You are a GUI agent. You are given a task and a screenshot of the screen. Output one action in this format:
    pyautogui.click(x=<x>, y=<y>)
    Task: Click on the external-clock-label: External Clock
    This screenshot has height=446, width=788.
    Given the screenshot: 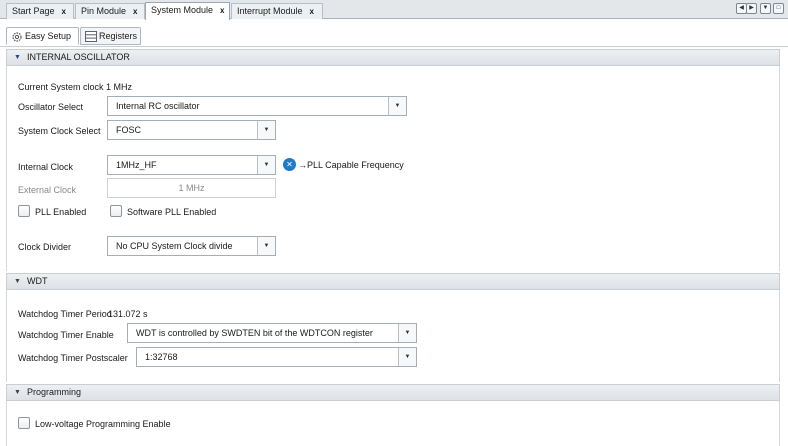 What is the action you would take?
    pyautogui.click(x=47, y=190)
    